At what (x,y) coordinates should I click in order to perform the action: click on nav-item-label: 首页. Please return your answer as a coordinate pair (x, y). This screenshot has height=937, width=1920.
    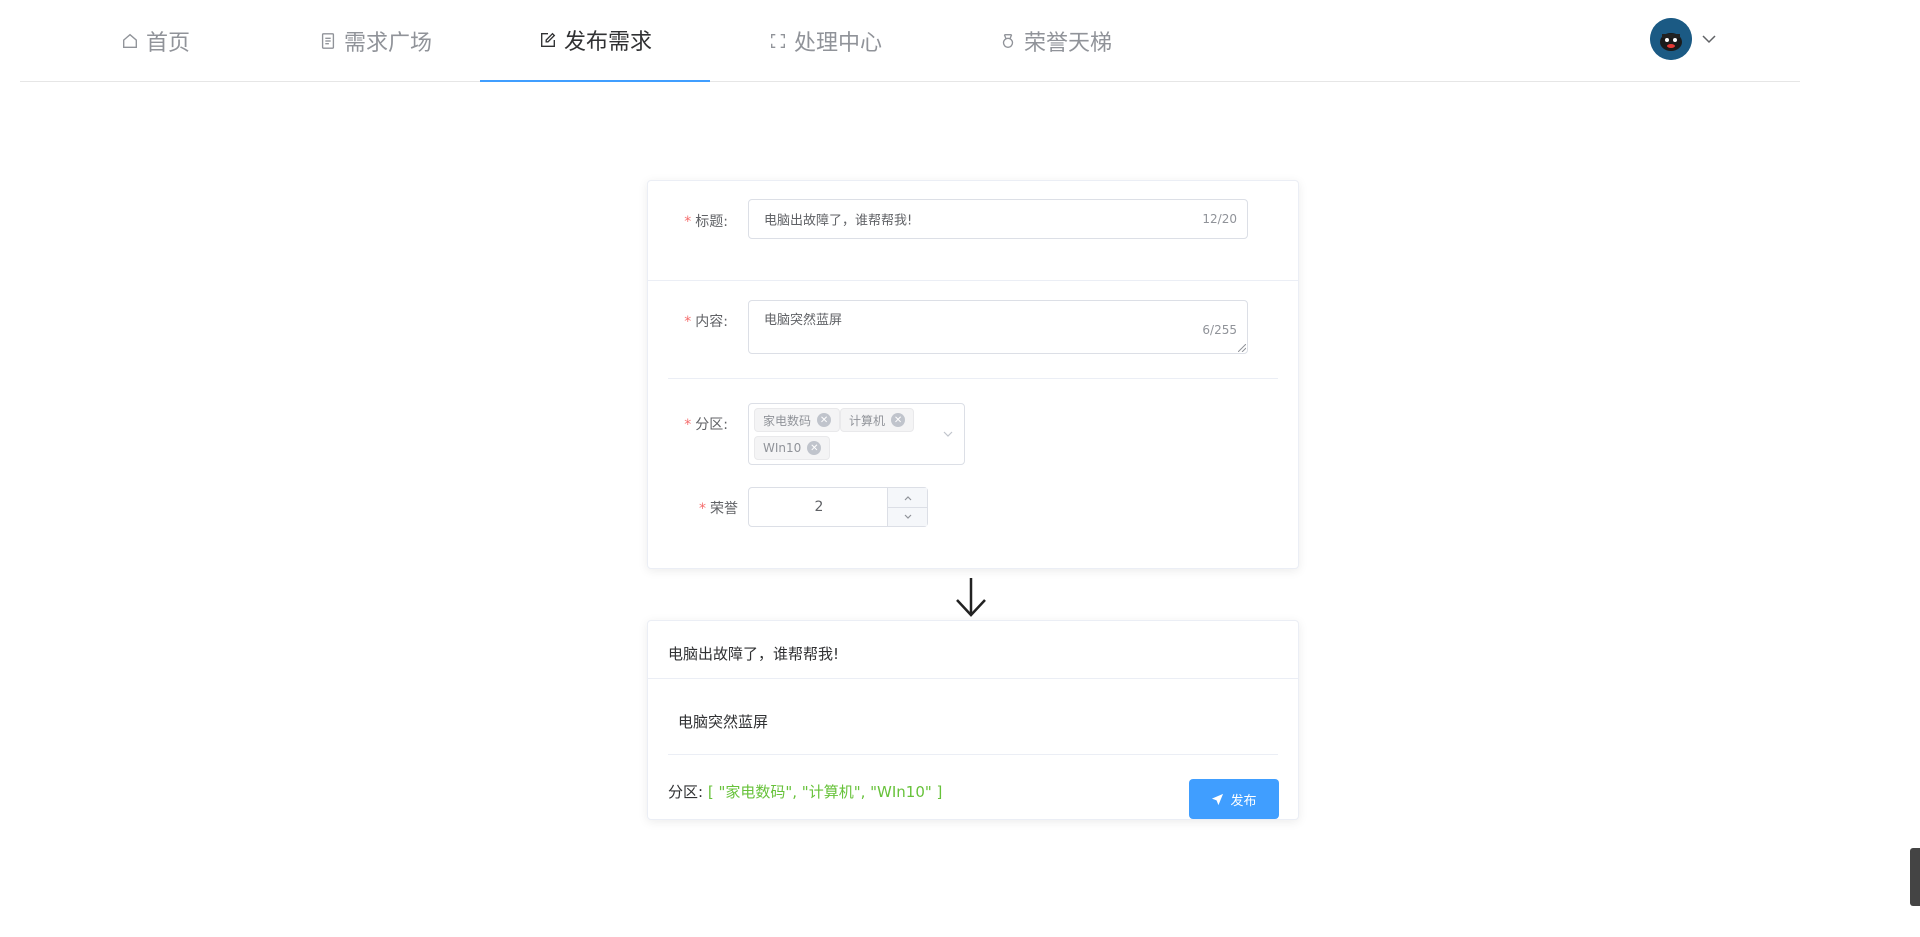
    Looking at the image, I should click on (167, 43).